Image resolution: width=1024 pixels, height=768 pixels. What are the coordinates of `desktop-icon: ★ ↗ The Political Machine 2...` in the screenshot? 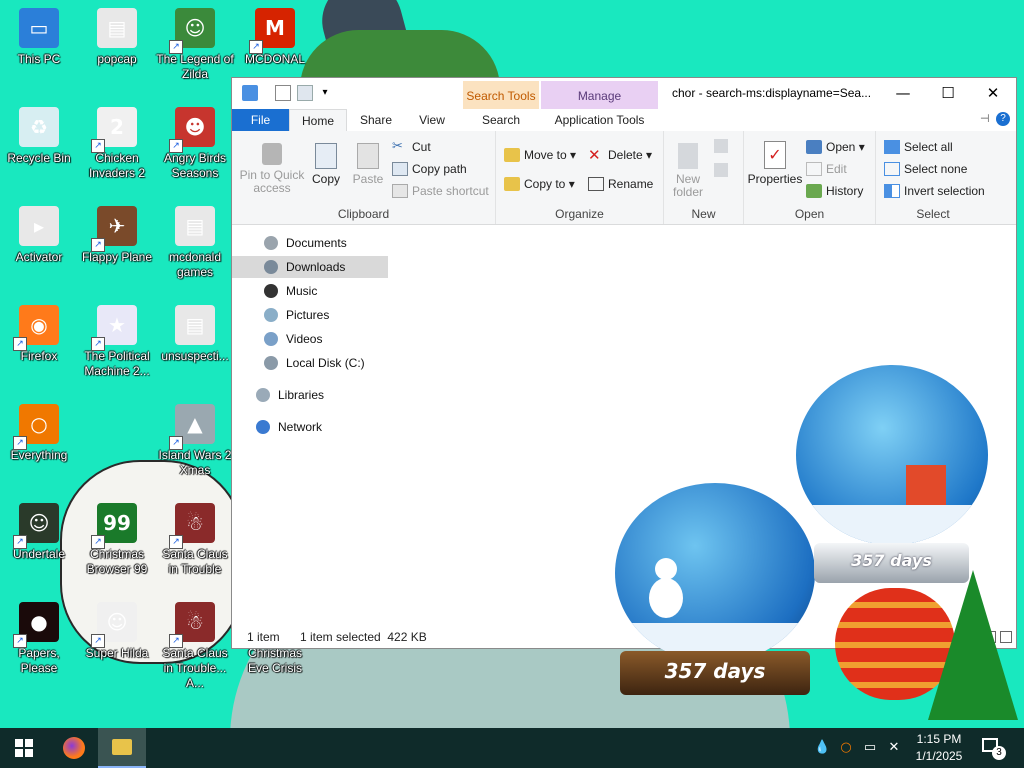 It's located at (117, 345).